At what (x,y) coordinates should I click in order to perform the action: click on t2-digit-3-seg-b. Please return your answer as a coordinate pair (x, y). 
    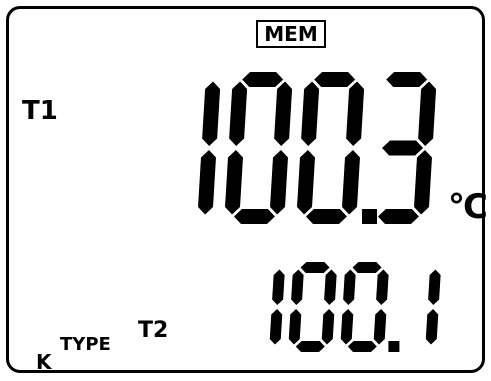
    Looking at the image, I should click on (434, 287).